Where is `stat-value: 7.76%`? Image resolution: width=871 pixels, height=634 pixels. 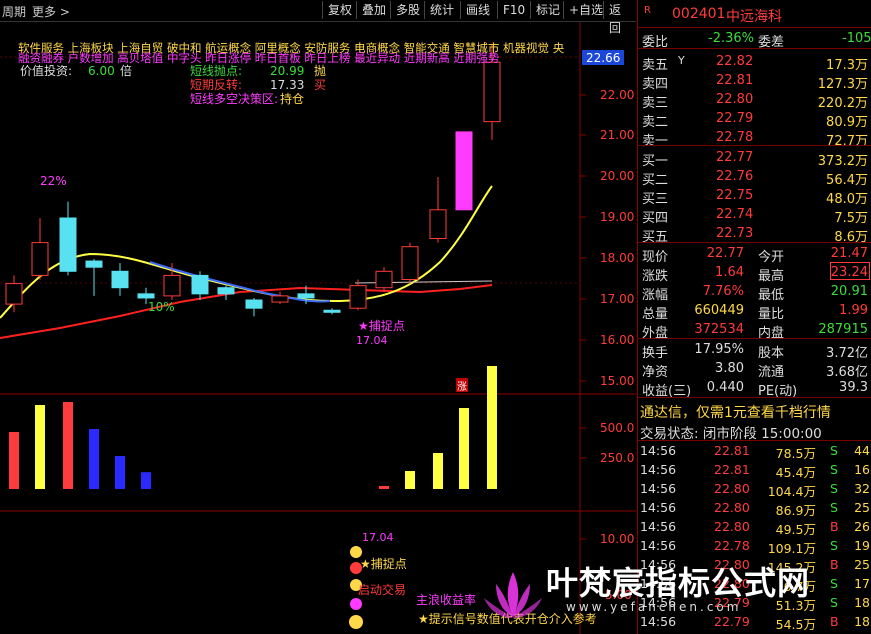 stat-value: 7.76% is located at coordinates (723, 291).